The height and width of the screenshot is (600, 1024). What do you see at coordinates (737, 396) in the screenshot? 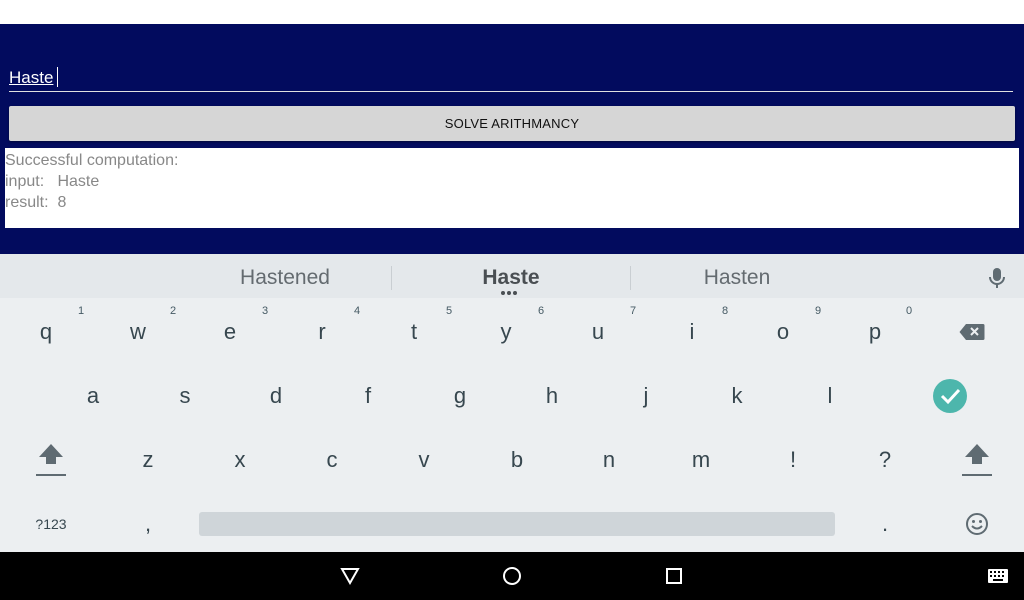
I see `key-k: k` at bounding box center [737, 396].